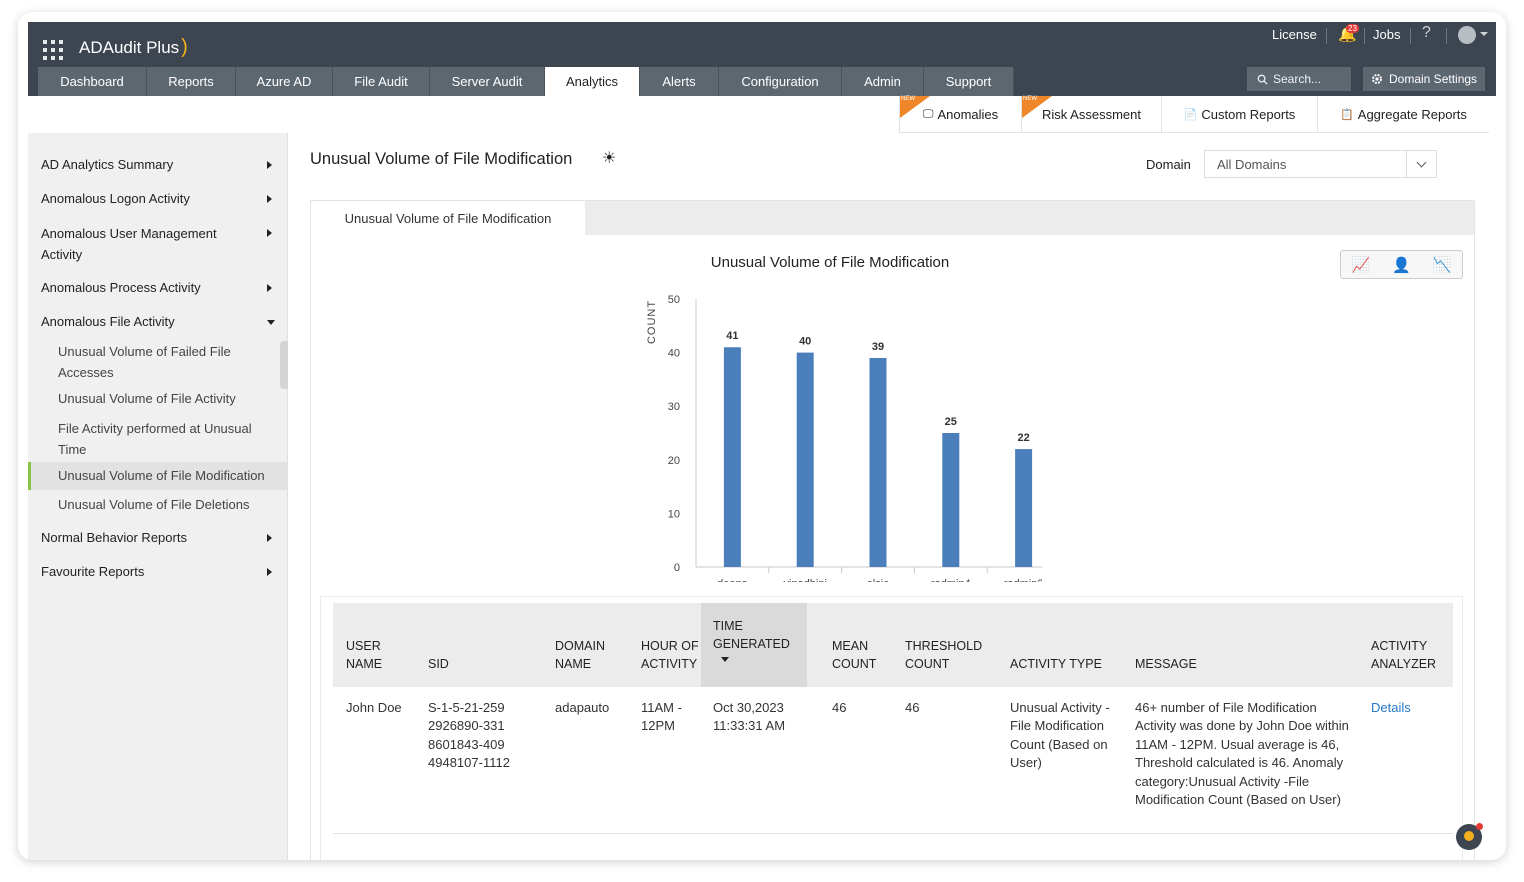 Image resolution: width=1524 pixels, height=882 pixels. I want to click on sidebar-item-normal-behavior-reports: Normal Behavior Reports, so click(158, 538).